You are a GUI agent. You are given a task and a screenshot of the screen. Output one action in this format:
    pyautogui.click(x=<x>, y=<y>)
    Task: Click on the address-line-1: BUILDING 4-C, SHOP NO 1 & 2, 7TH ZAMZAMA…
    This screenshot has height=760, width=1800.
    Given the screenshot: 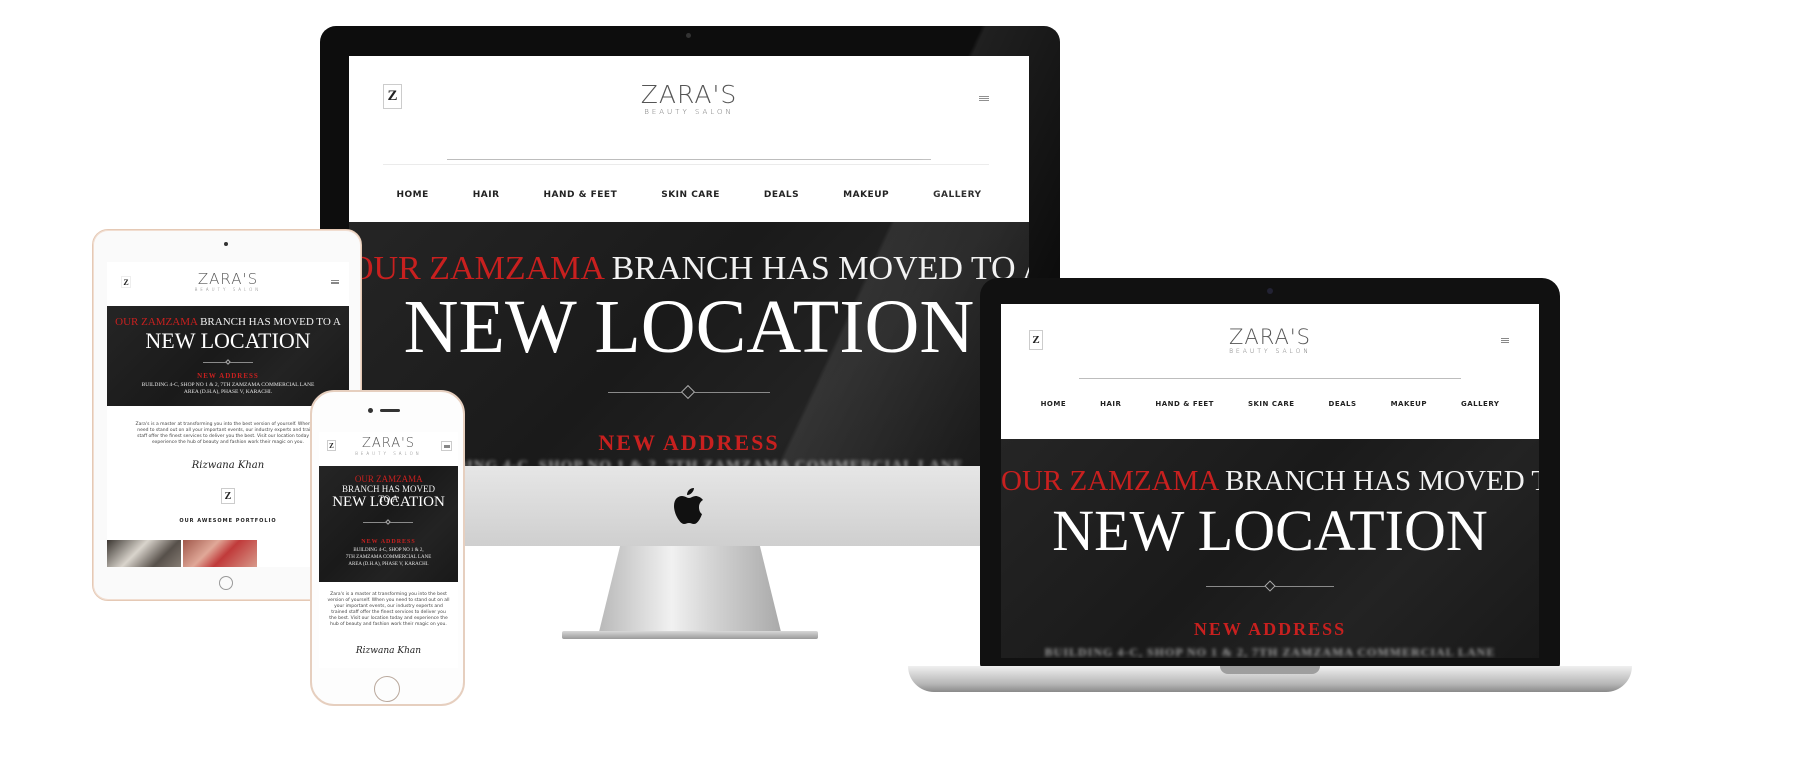 What is the action you would take?
    pyautogui.click(x=228, y=385)
    